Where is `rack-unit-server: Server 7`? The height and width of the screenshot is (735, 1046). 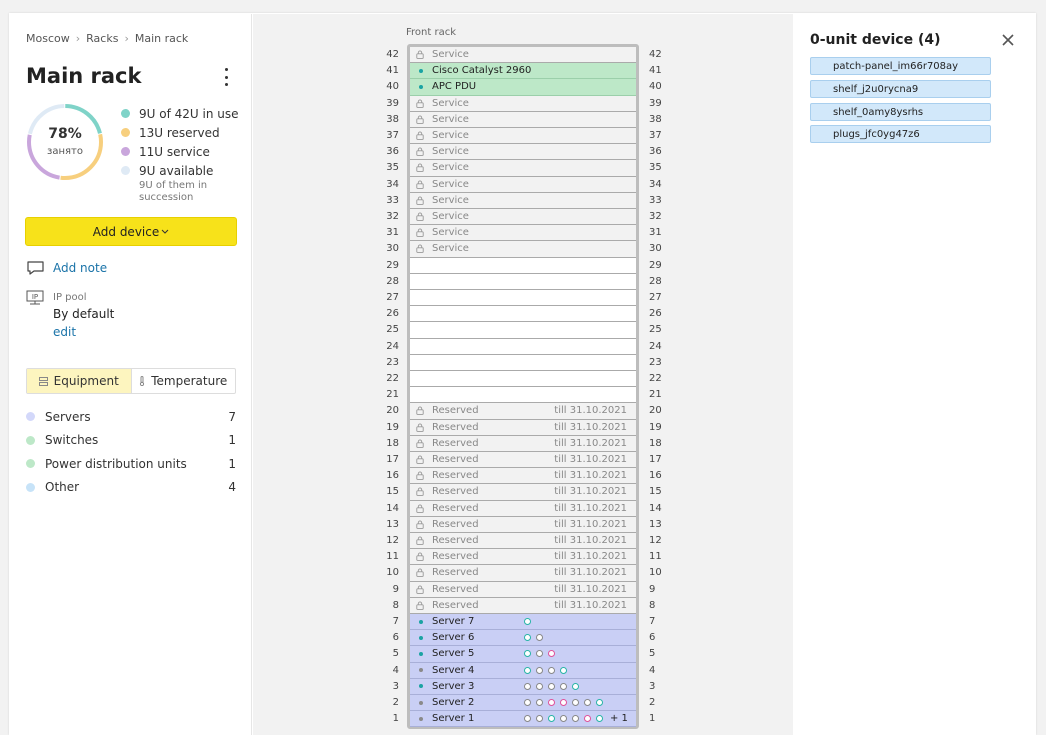 rack-unit-server: Server 7 is located at coordinates (523, 622).